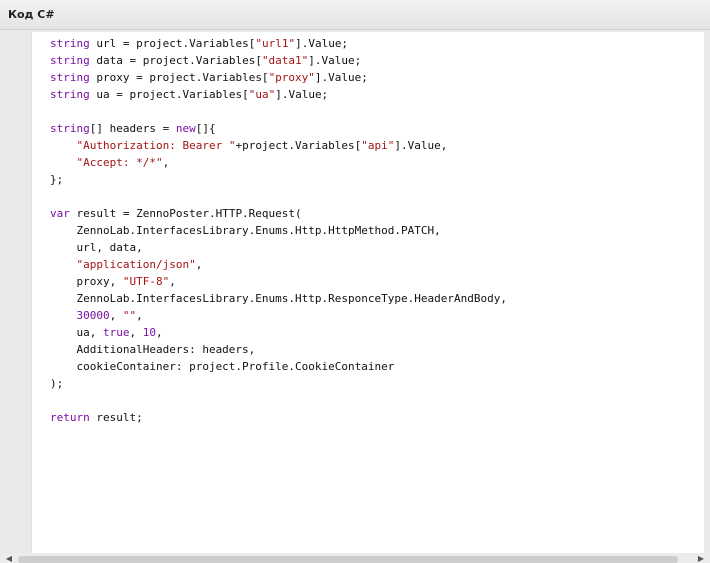  What do you see at coordinates (86, 281) in the screenshot?
I see `code-token: proxy,` at bounding box center [86, 281].